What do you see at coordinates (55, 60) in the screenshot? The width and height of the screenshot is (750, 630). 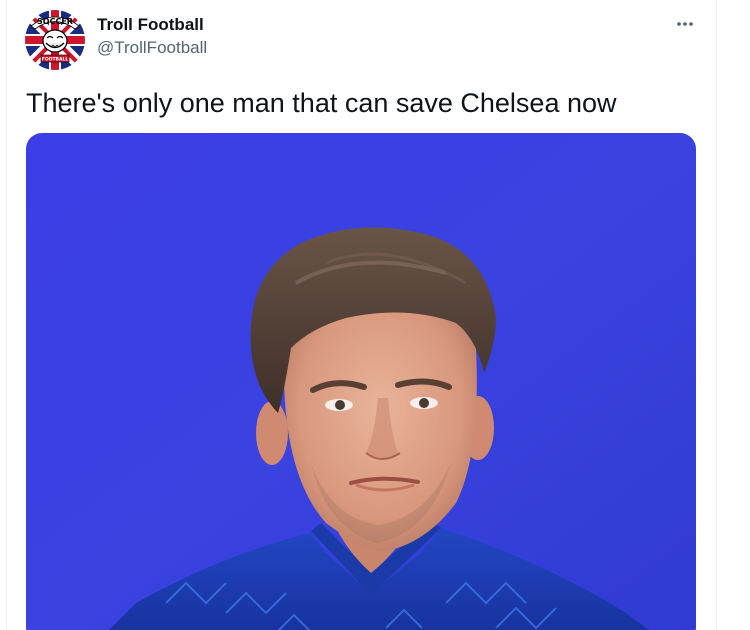 I see `avatar-badge-bottom-text: FOOTBALL` at bounding box center [55, 60].